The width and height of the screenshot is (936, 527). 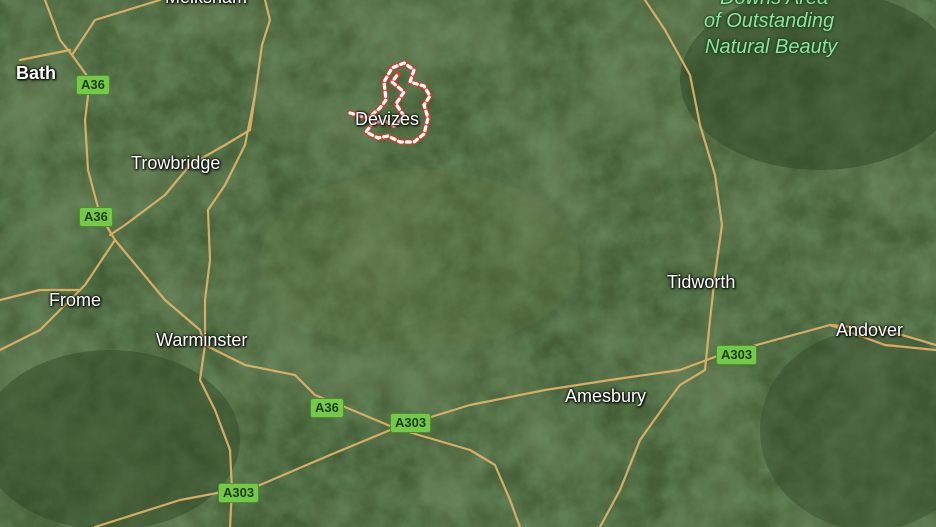 What do you see at coordinates (327, 408) in the screenshot?
I see `road-shield-a36-south: A36` at bounding box center [327, 408].